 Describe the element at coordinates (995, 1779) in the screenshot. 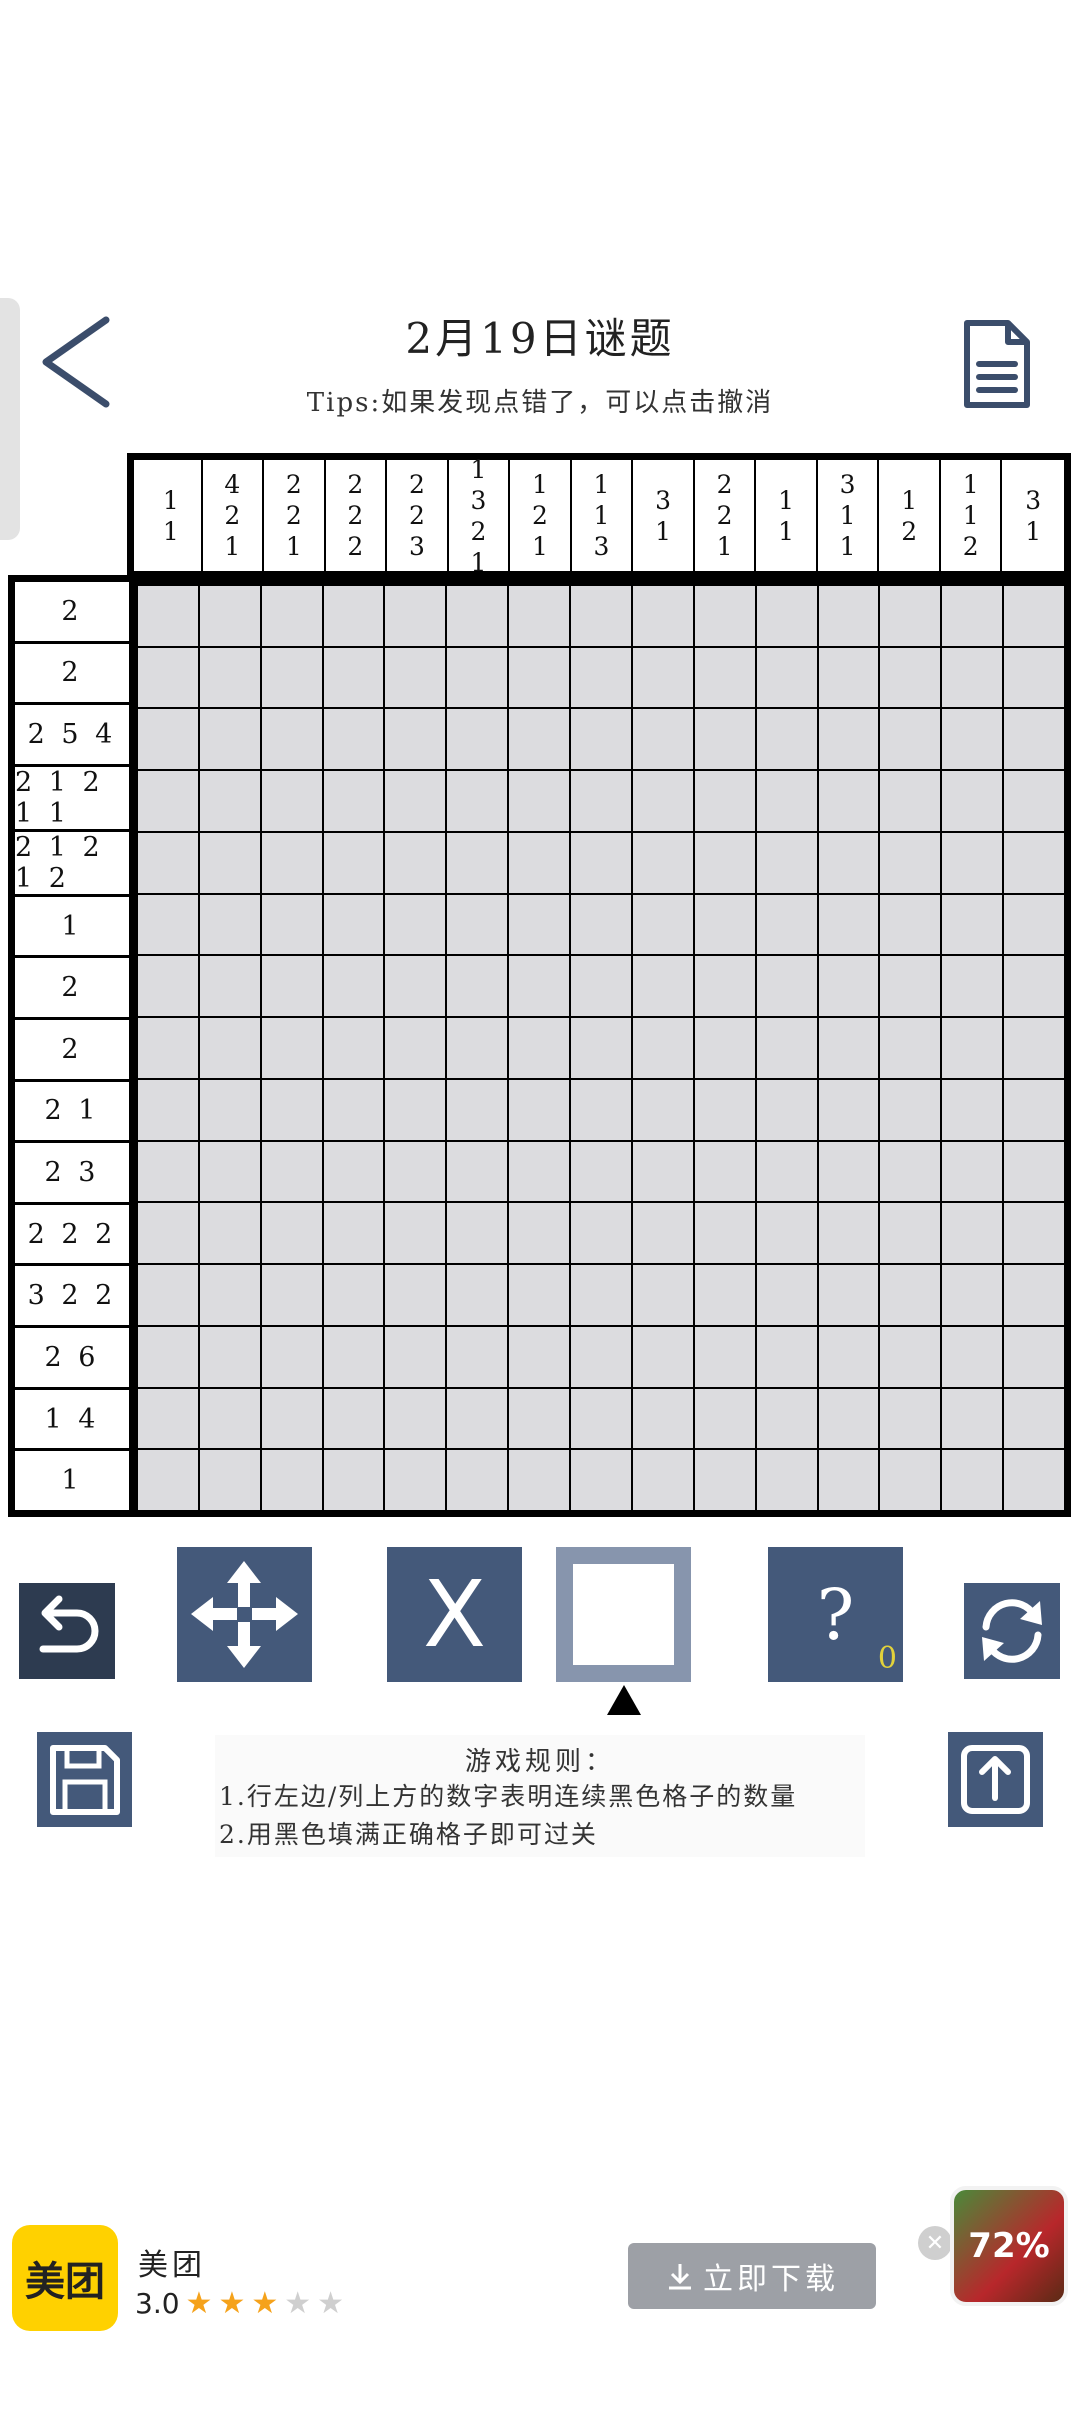

I see `share-button` at that location.